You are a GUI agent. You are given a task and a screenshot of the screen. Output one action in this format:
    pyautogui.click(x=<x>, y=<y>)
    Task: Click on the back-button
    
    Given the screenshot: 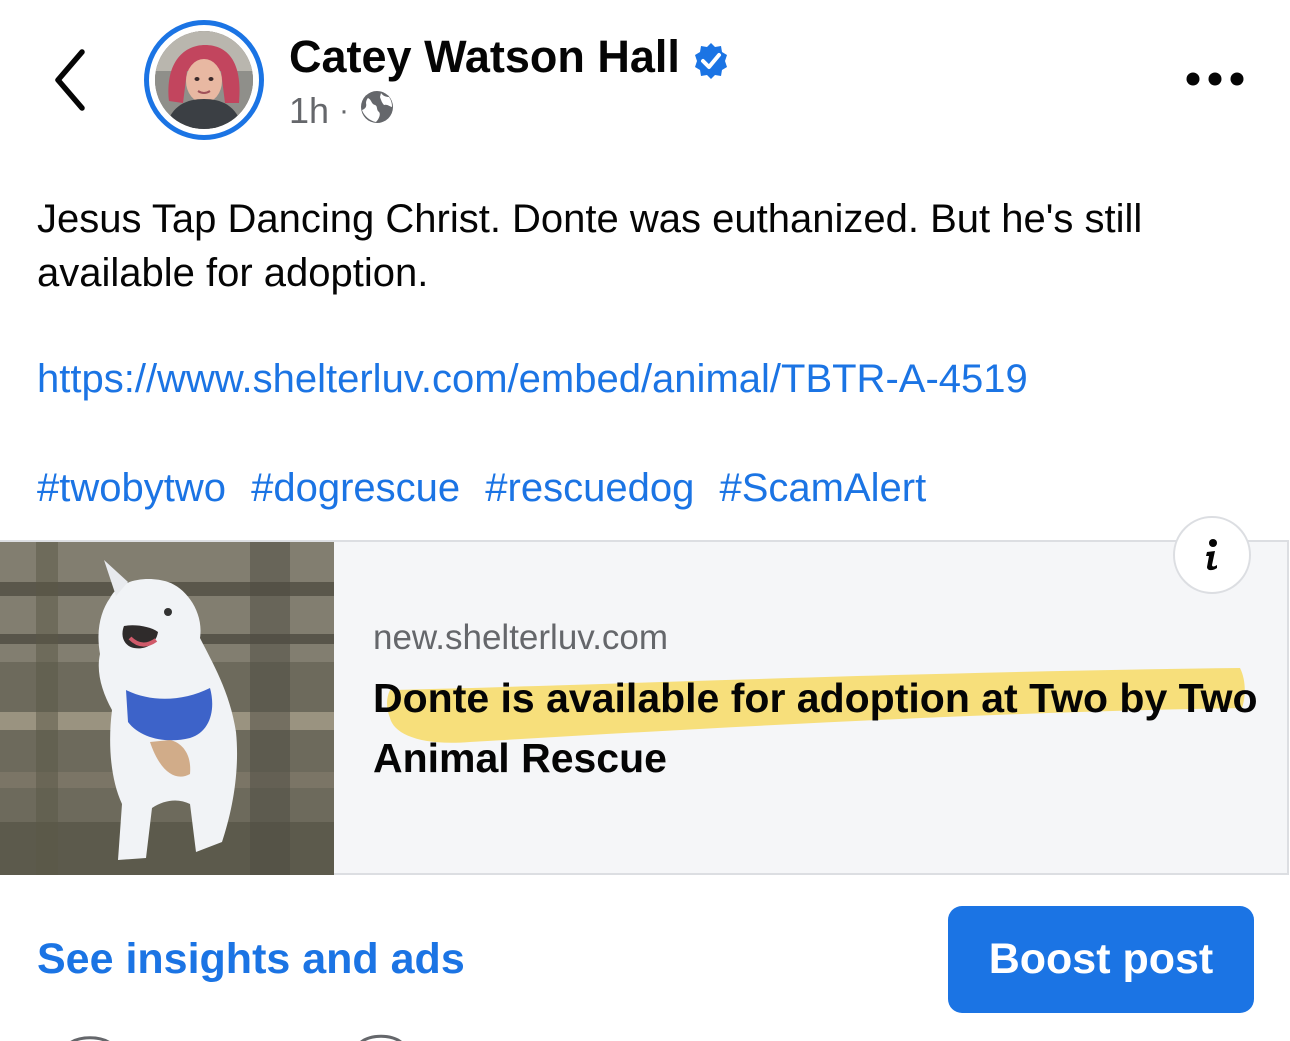 What is the action you would take?
    pyautogui.click(x=70, y=82)
    